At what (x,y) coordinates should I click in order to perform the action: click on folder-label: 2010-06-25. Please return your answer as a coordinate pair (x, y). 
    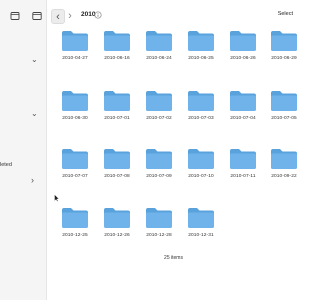
    Looking at the image, I should click on (201, 58).